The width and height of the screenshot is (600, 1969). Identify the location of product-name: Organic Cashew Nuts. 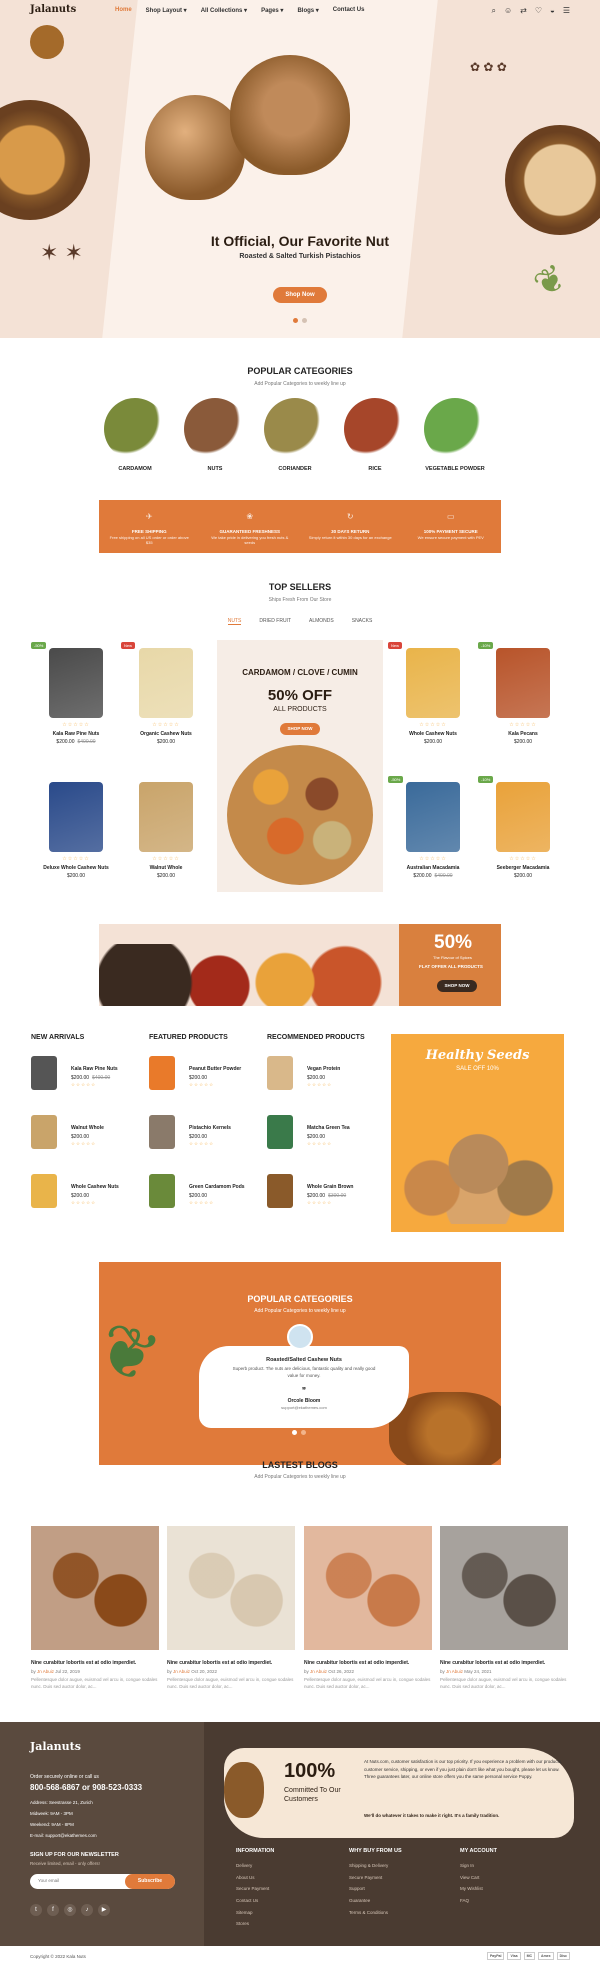
(166, 734).